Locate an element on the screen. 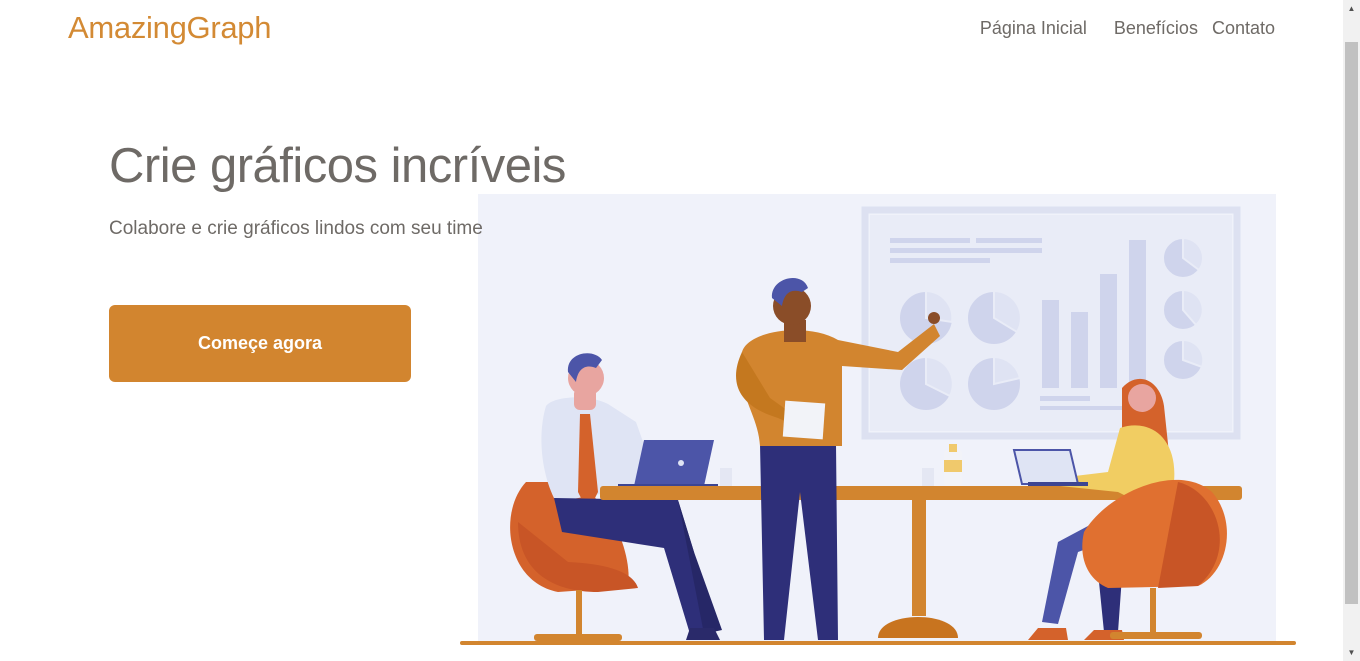 Image resolution: width=1360 pixels, height=661 pixels. presentation-board is located at coordinates (1051, 323).